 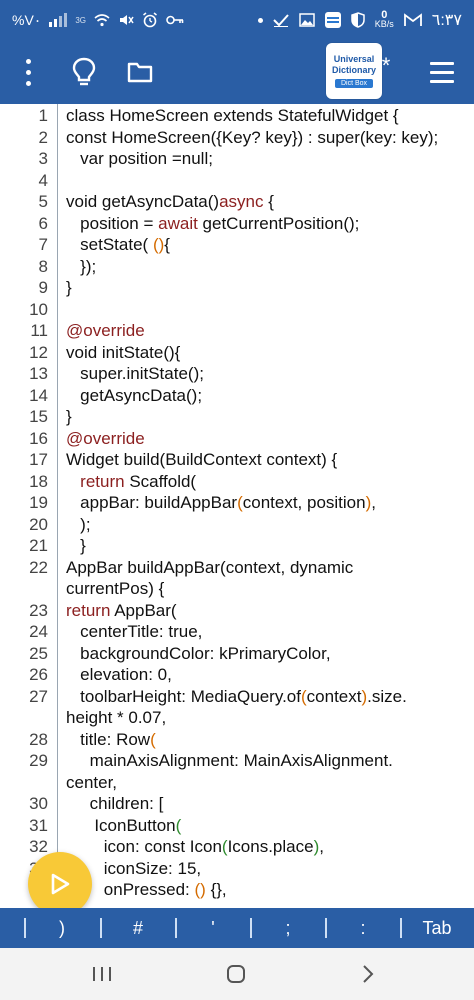 What do you see at coordinates (354, 59) in the screenshot?
I see `dict-title-line1: Universal` at bounding box center [354, 59].